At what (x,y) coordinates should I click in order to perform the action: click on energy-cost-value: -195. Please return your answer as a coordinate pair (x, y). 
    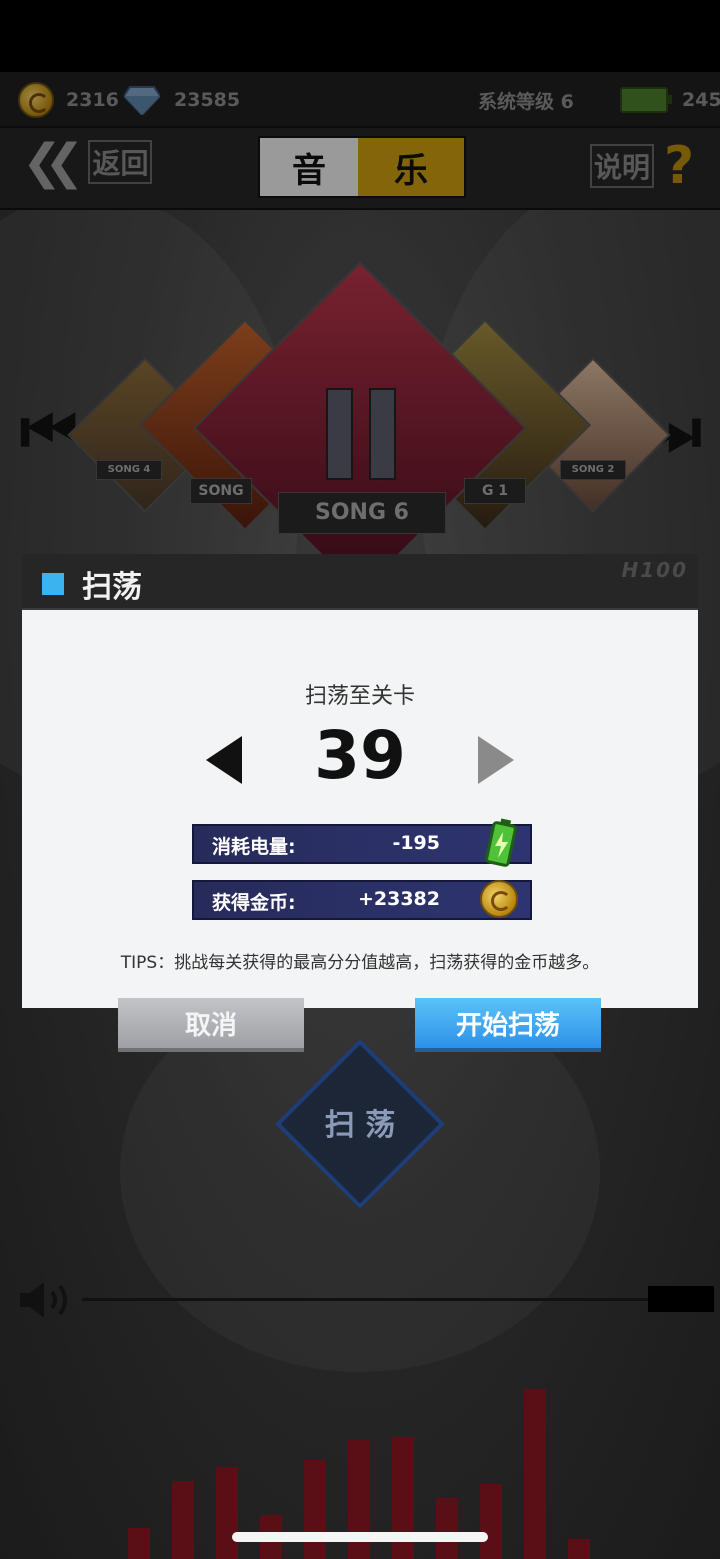
    Looking at the image, I should click on (416, 843).